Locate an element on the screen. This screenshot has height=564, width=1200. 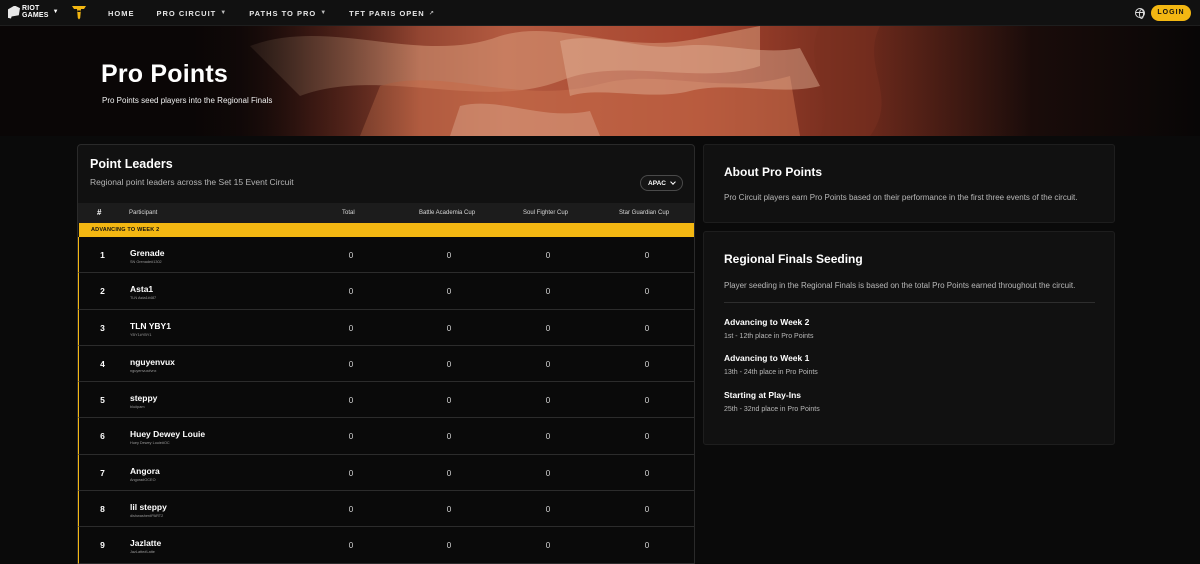
riot-wordmark: RIOT GAMES is located at coordinates (35, 12).